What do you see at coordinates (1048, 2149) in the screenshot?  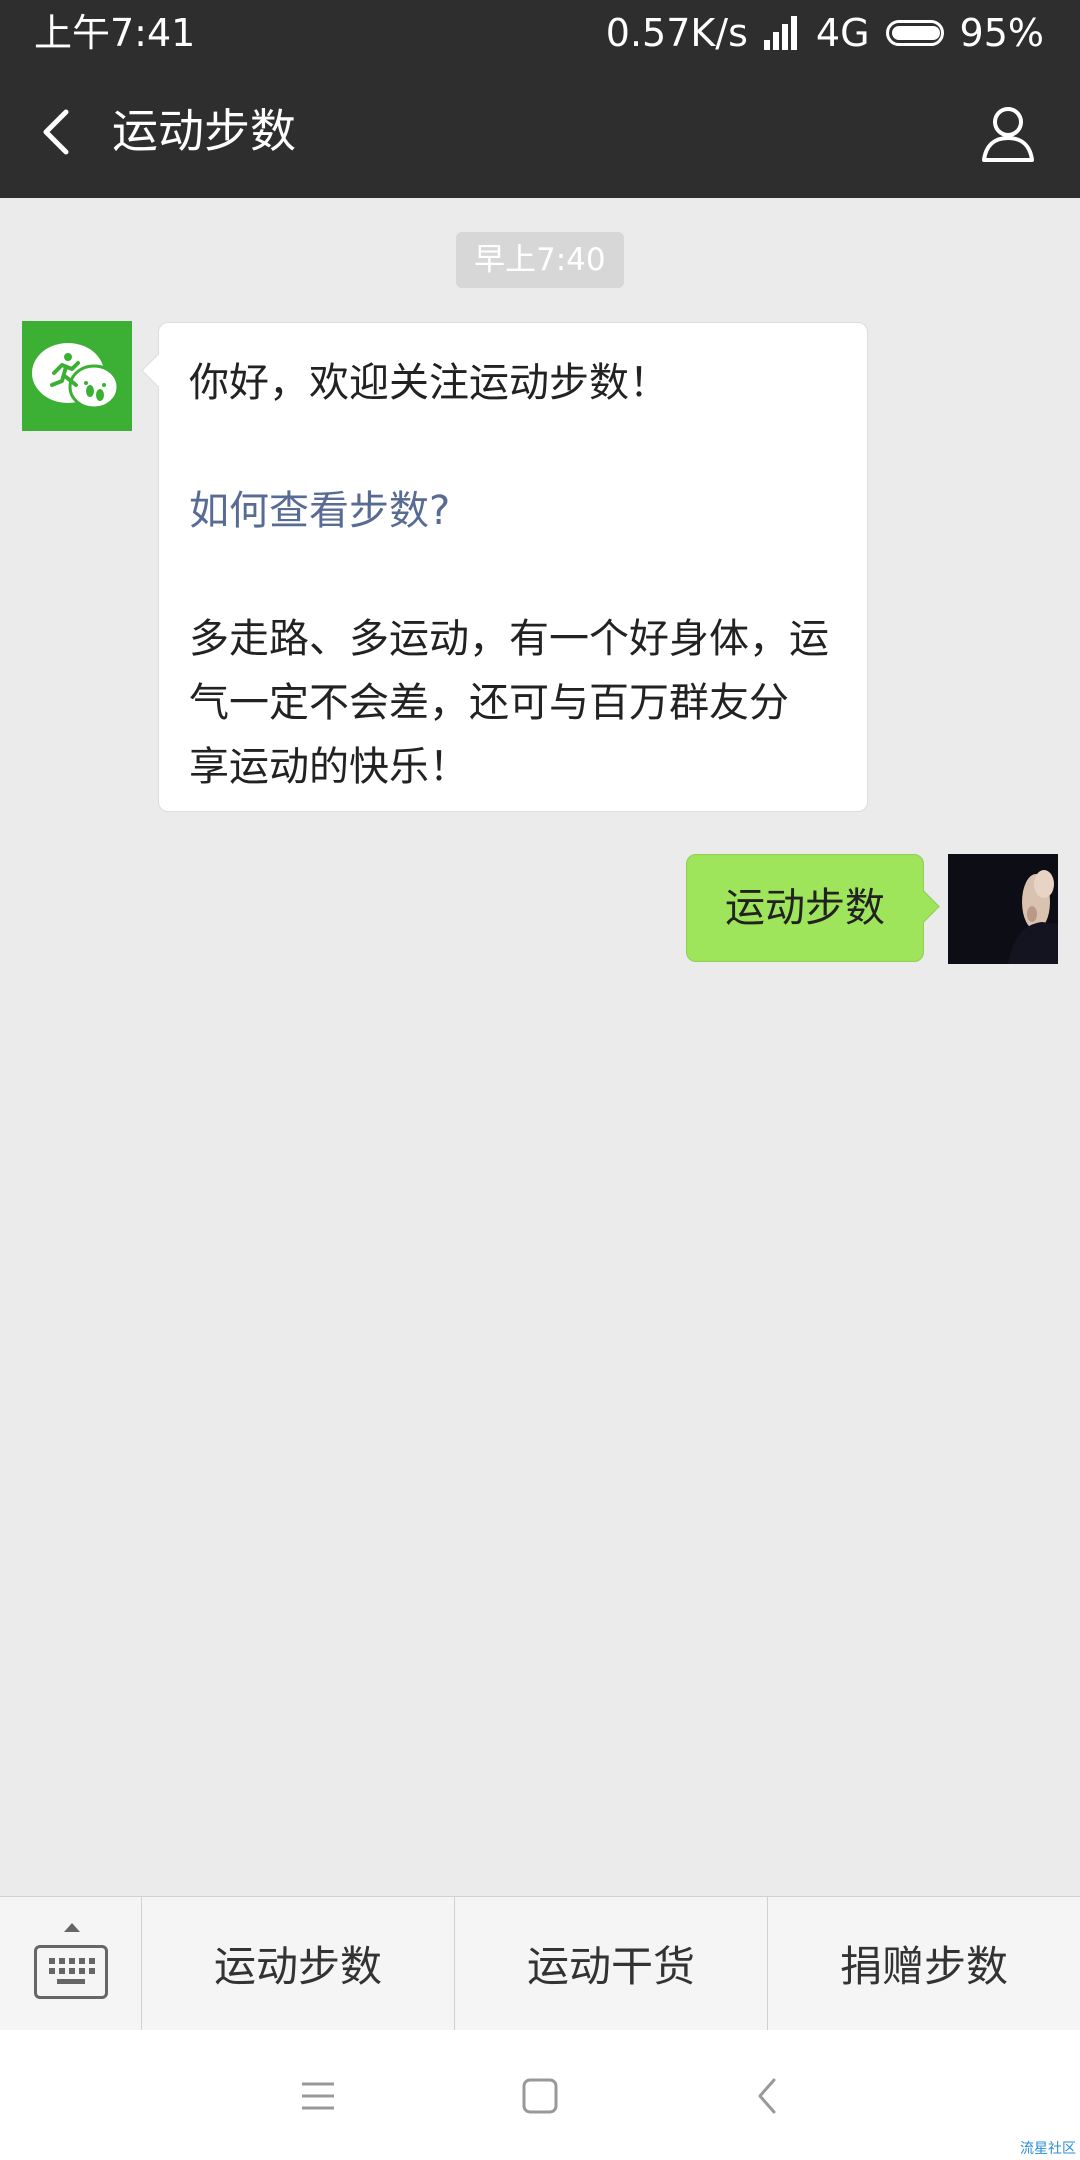 I see `watermark: 流星社区` at bounding box center [1048, 2149].